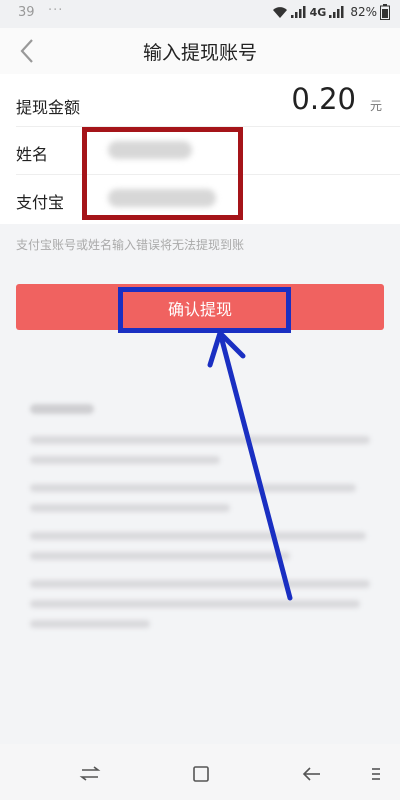 The height and width of the screenshot is (800, 400). I want to click on menu-icon, so click(376, 774).